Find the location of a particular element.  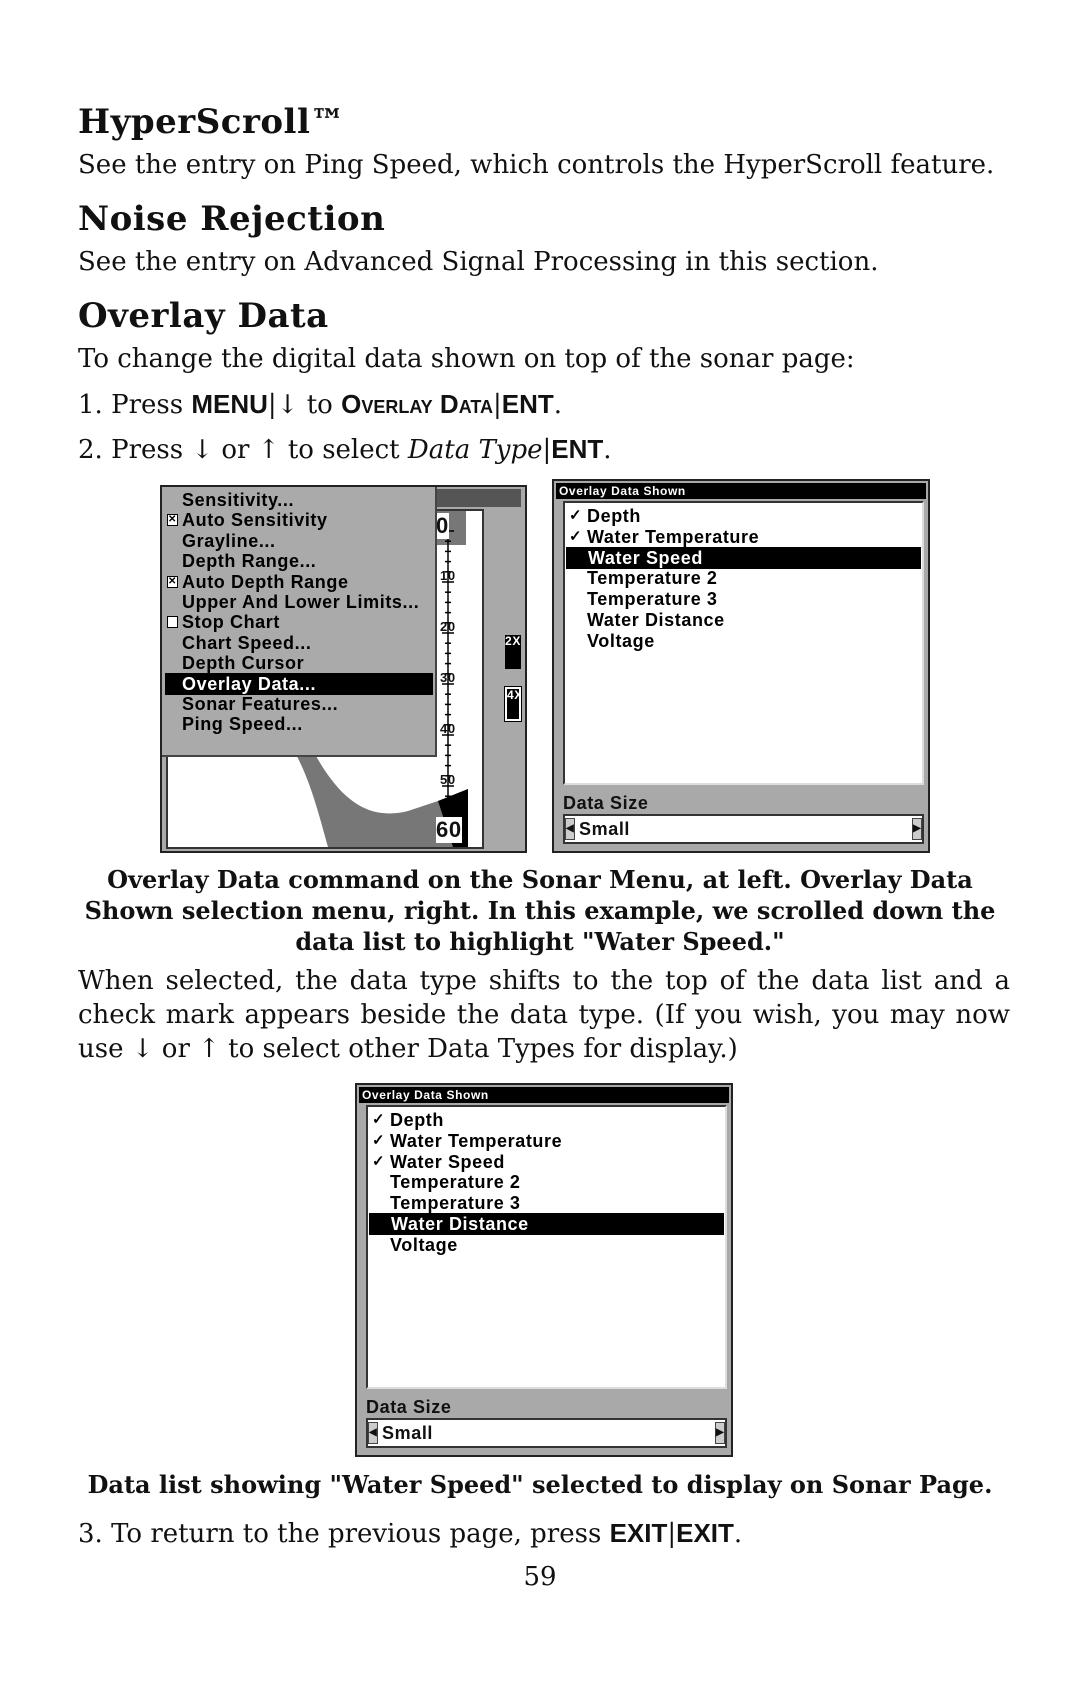

data-type-item: ✓ Water Speed is located at coordinates (546, 1162).